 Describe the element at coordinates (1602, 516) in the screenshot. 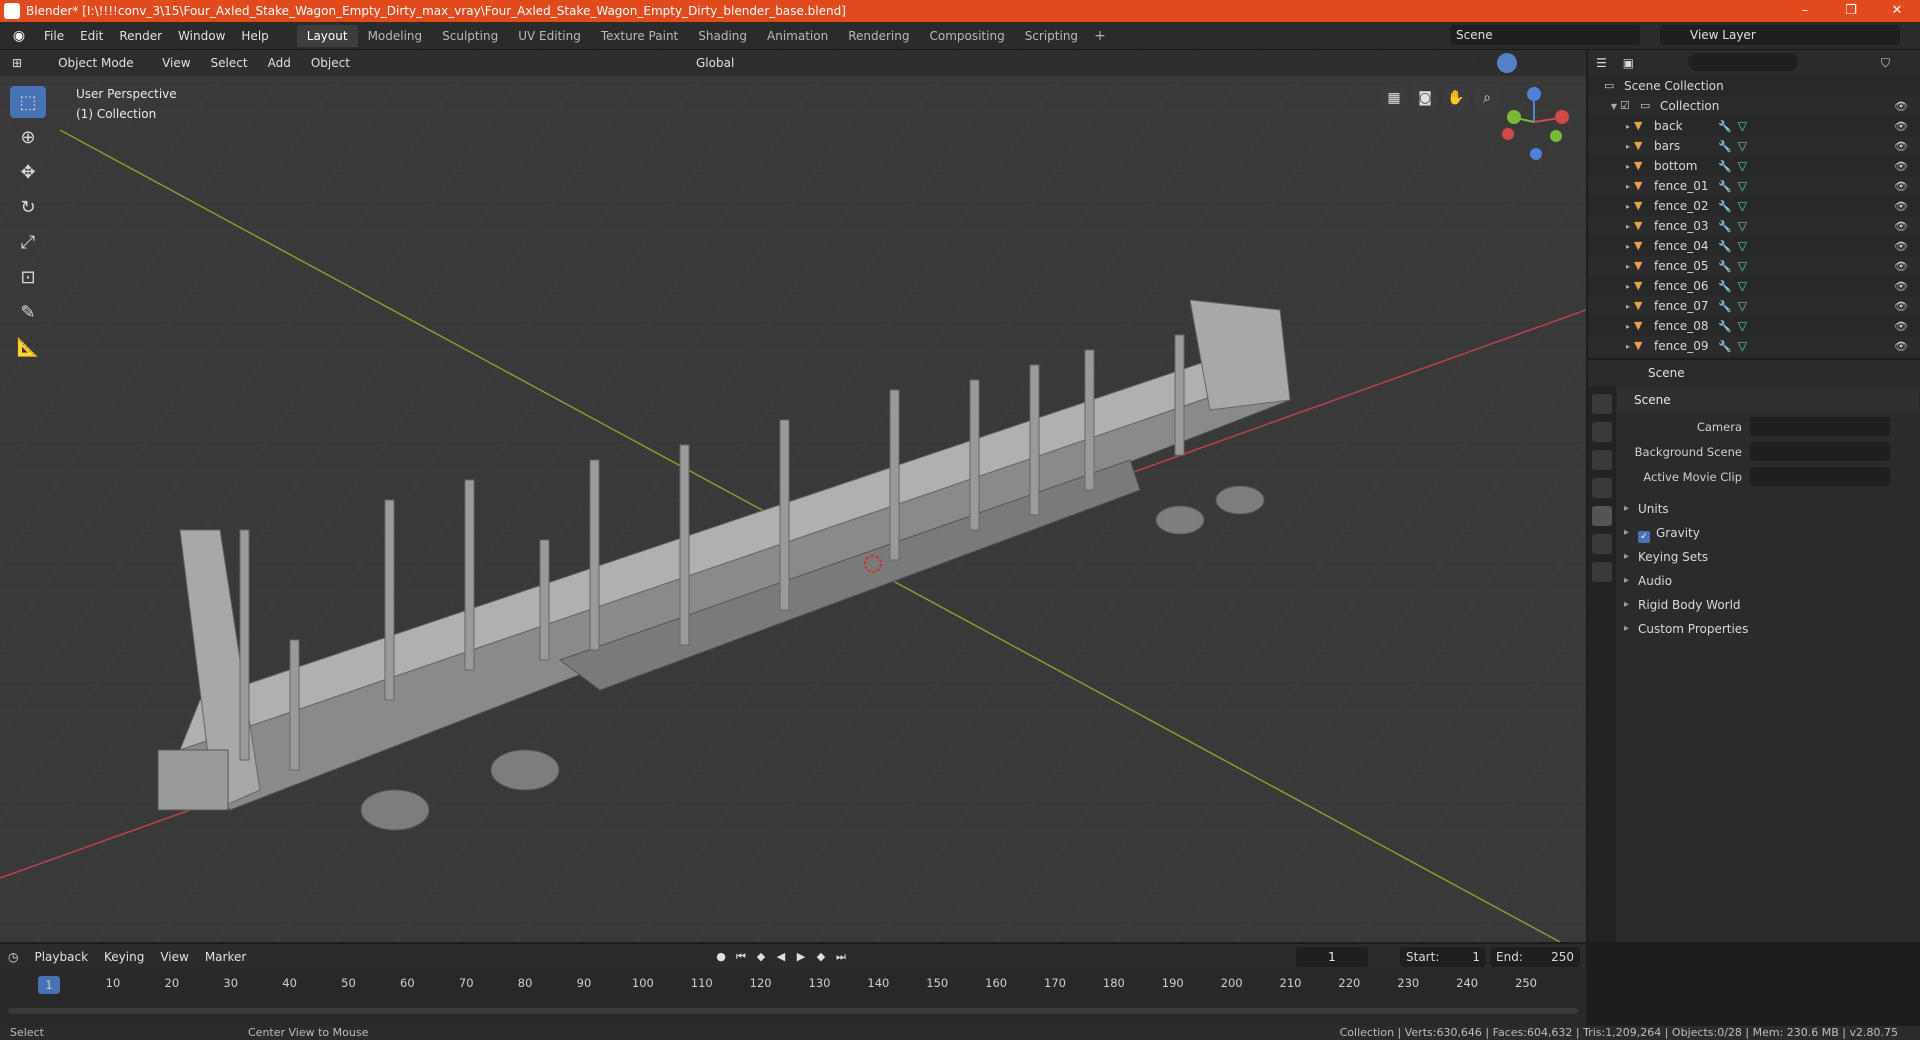

I see `scene-tab-icon` at that location.